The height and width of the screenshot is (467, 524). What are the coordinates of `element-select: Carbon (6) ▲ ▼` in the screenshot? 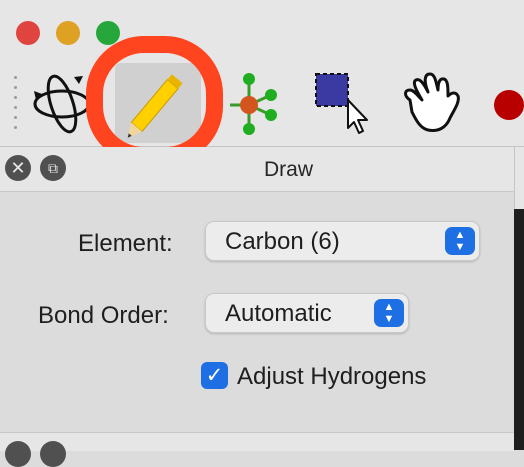 It's located at (342, 241).